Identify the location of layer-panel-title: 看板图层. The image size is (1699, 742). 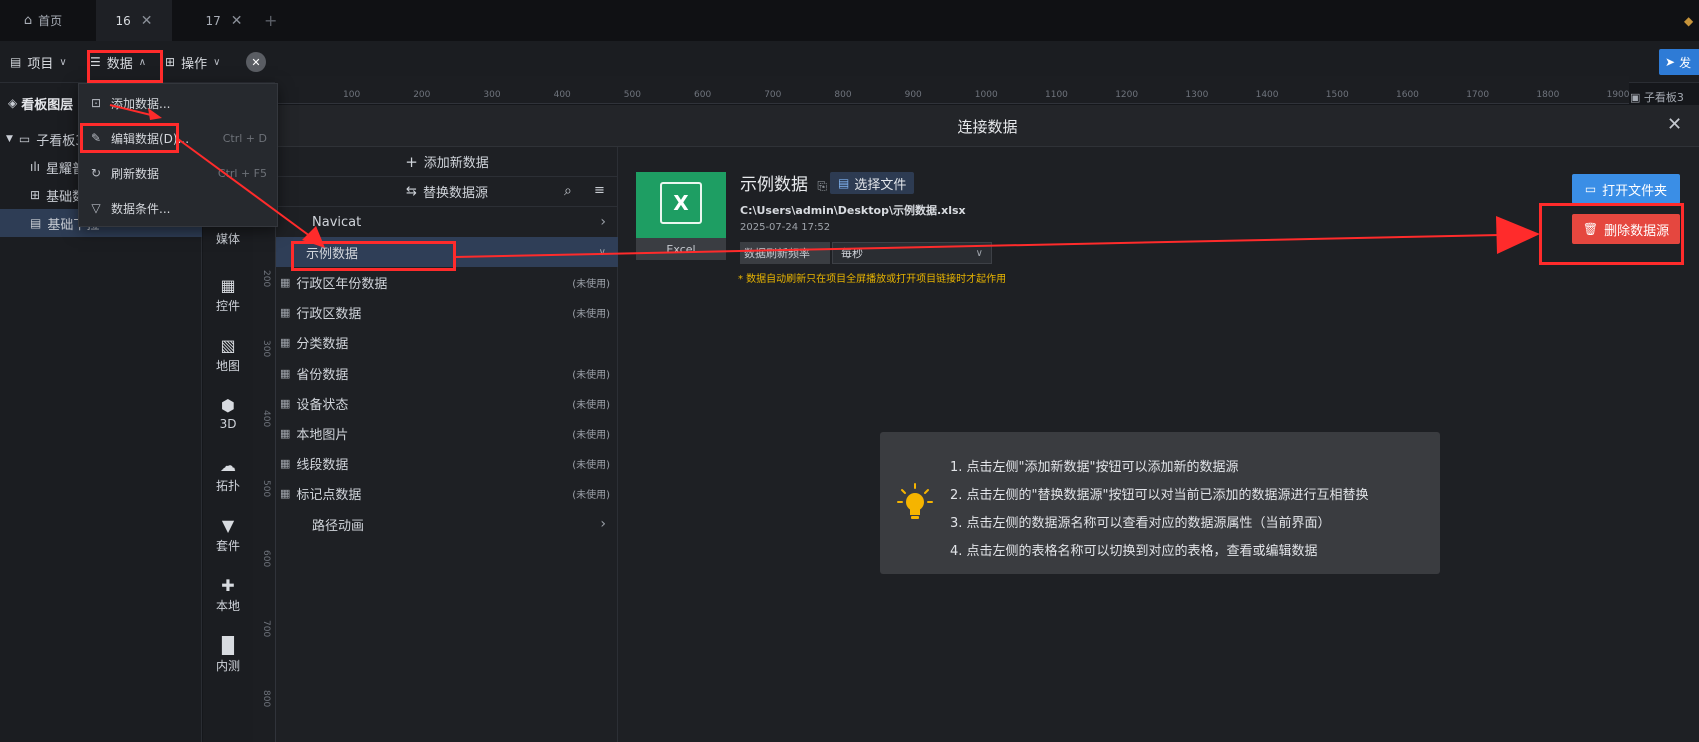
(47, 105).